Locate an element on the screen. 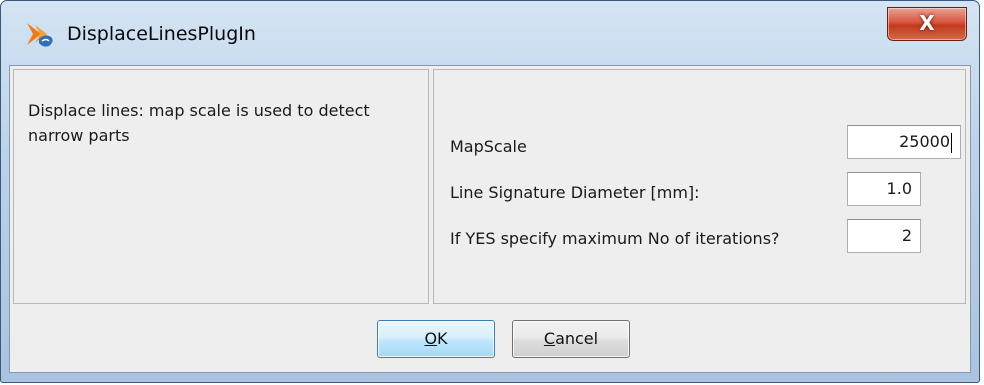  mapscale-value: 25000 is located at coordinates (924, 141).